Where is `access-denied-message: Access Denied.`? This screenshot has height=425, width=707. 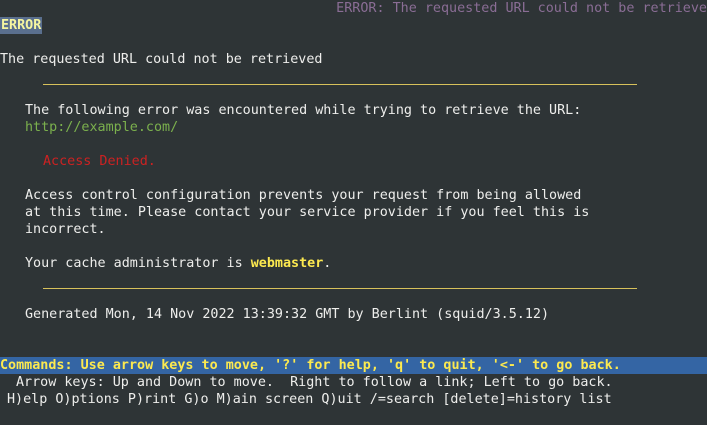
access-denied-message: Access Denied. is located at coordinates (99, 161).